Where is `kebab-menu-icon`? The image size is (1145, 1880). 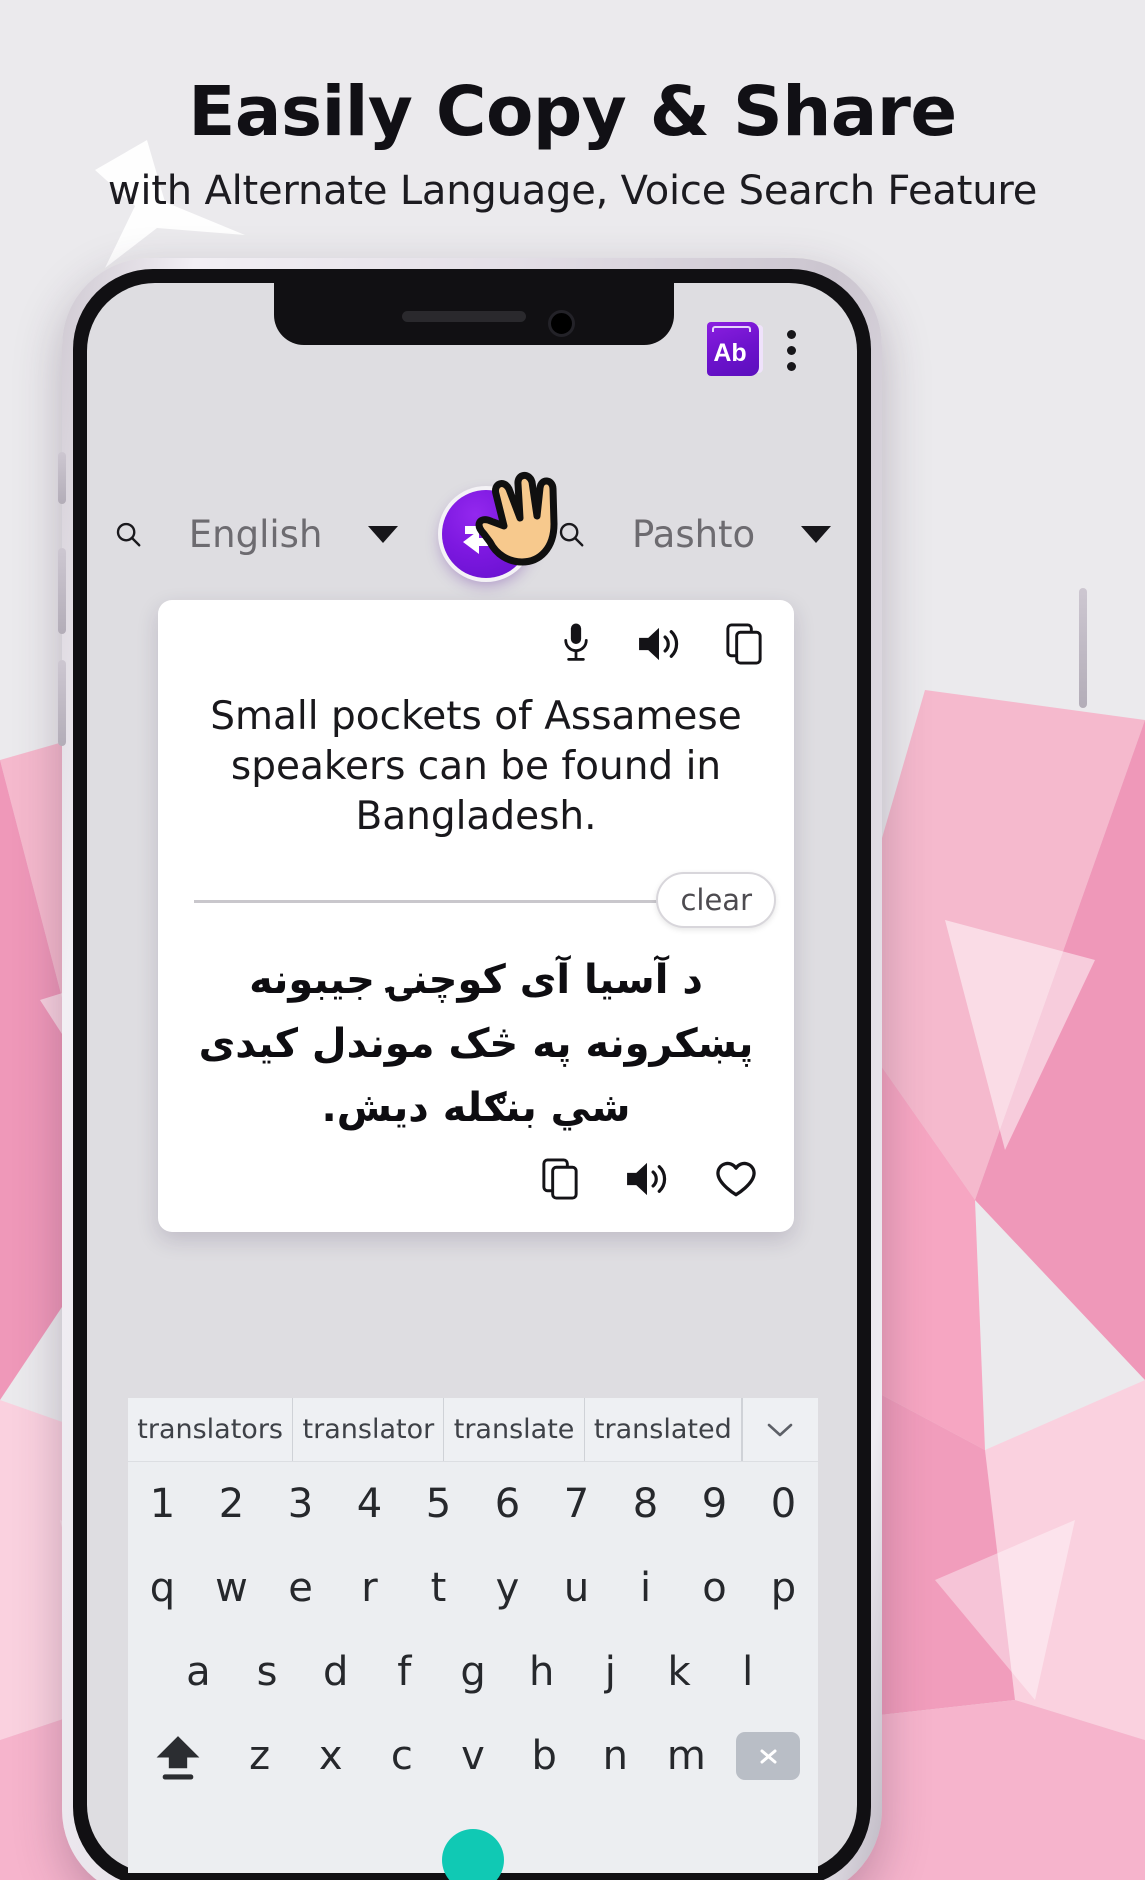 kebab-menu-icon is located at coordinates (792, 350).